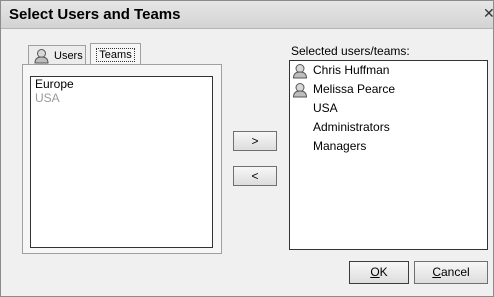 Image resolution: width=494 pixels, height=297 pixels. I want to click on window-title: Select Users and Teams, so click(95, 14).